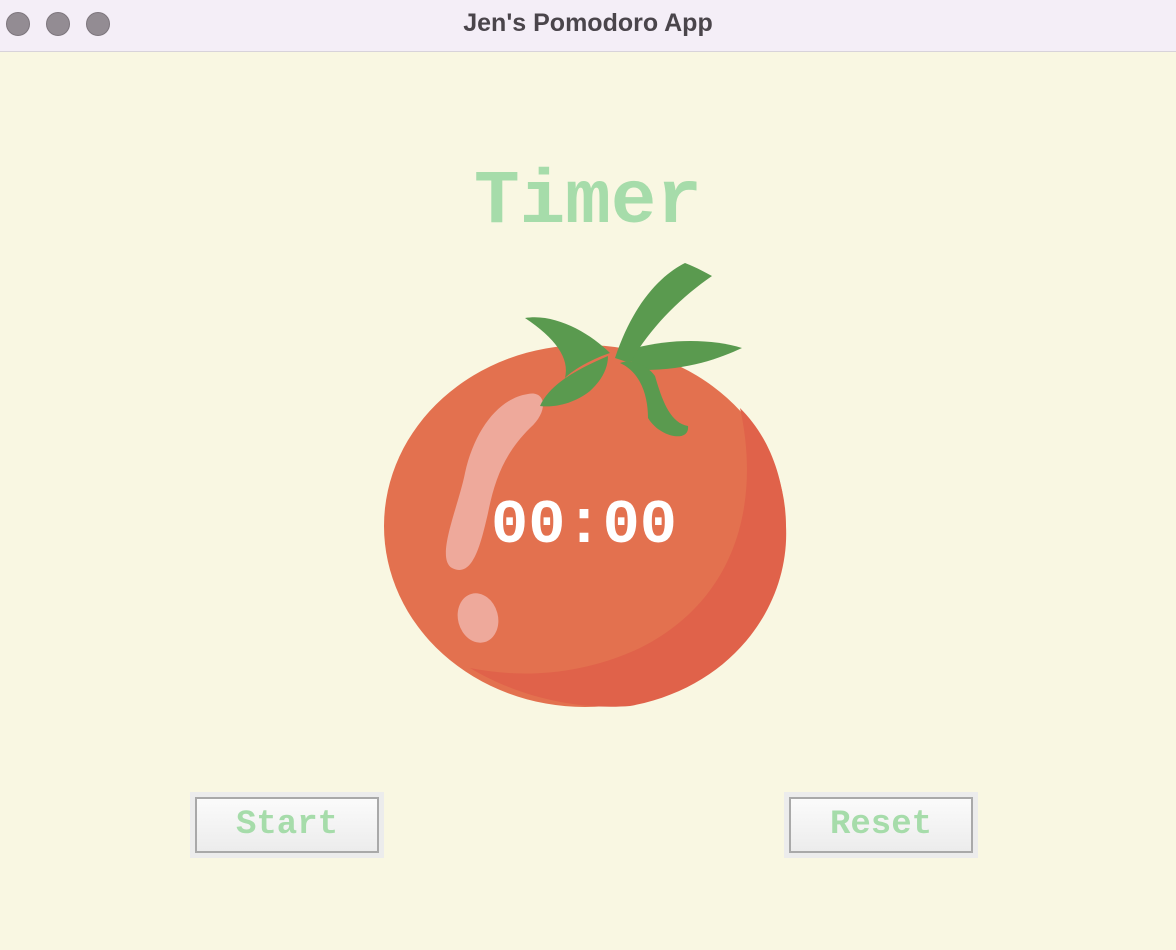 This screenshot has height=950, width=1176. I want to click on reset-button-frame: Reset, so click(881, 825).